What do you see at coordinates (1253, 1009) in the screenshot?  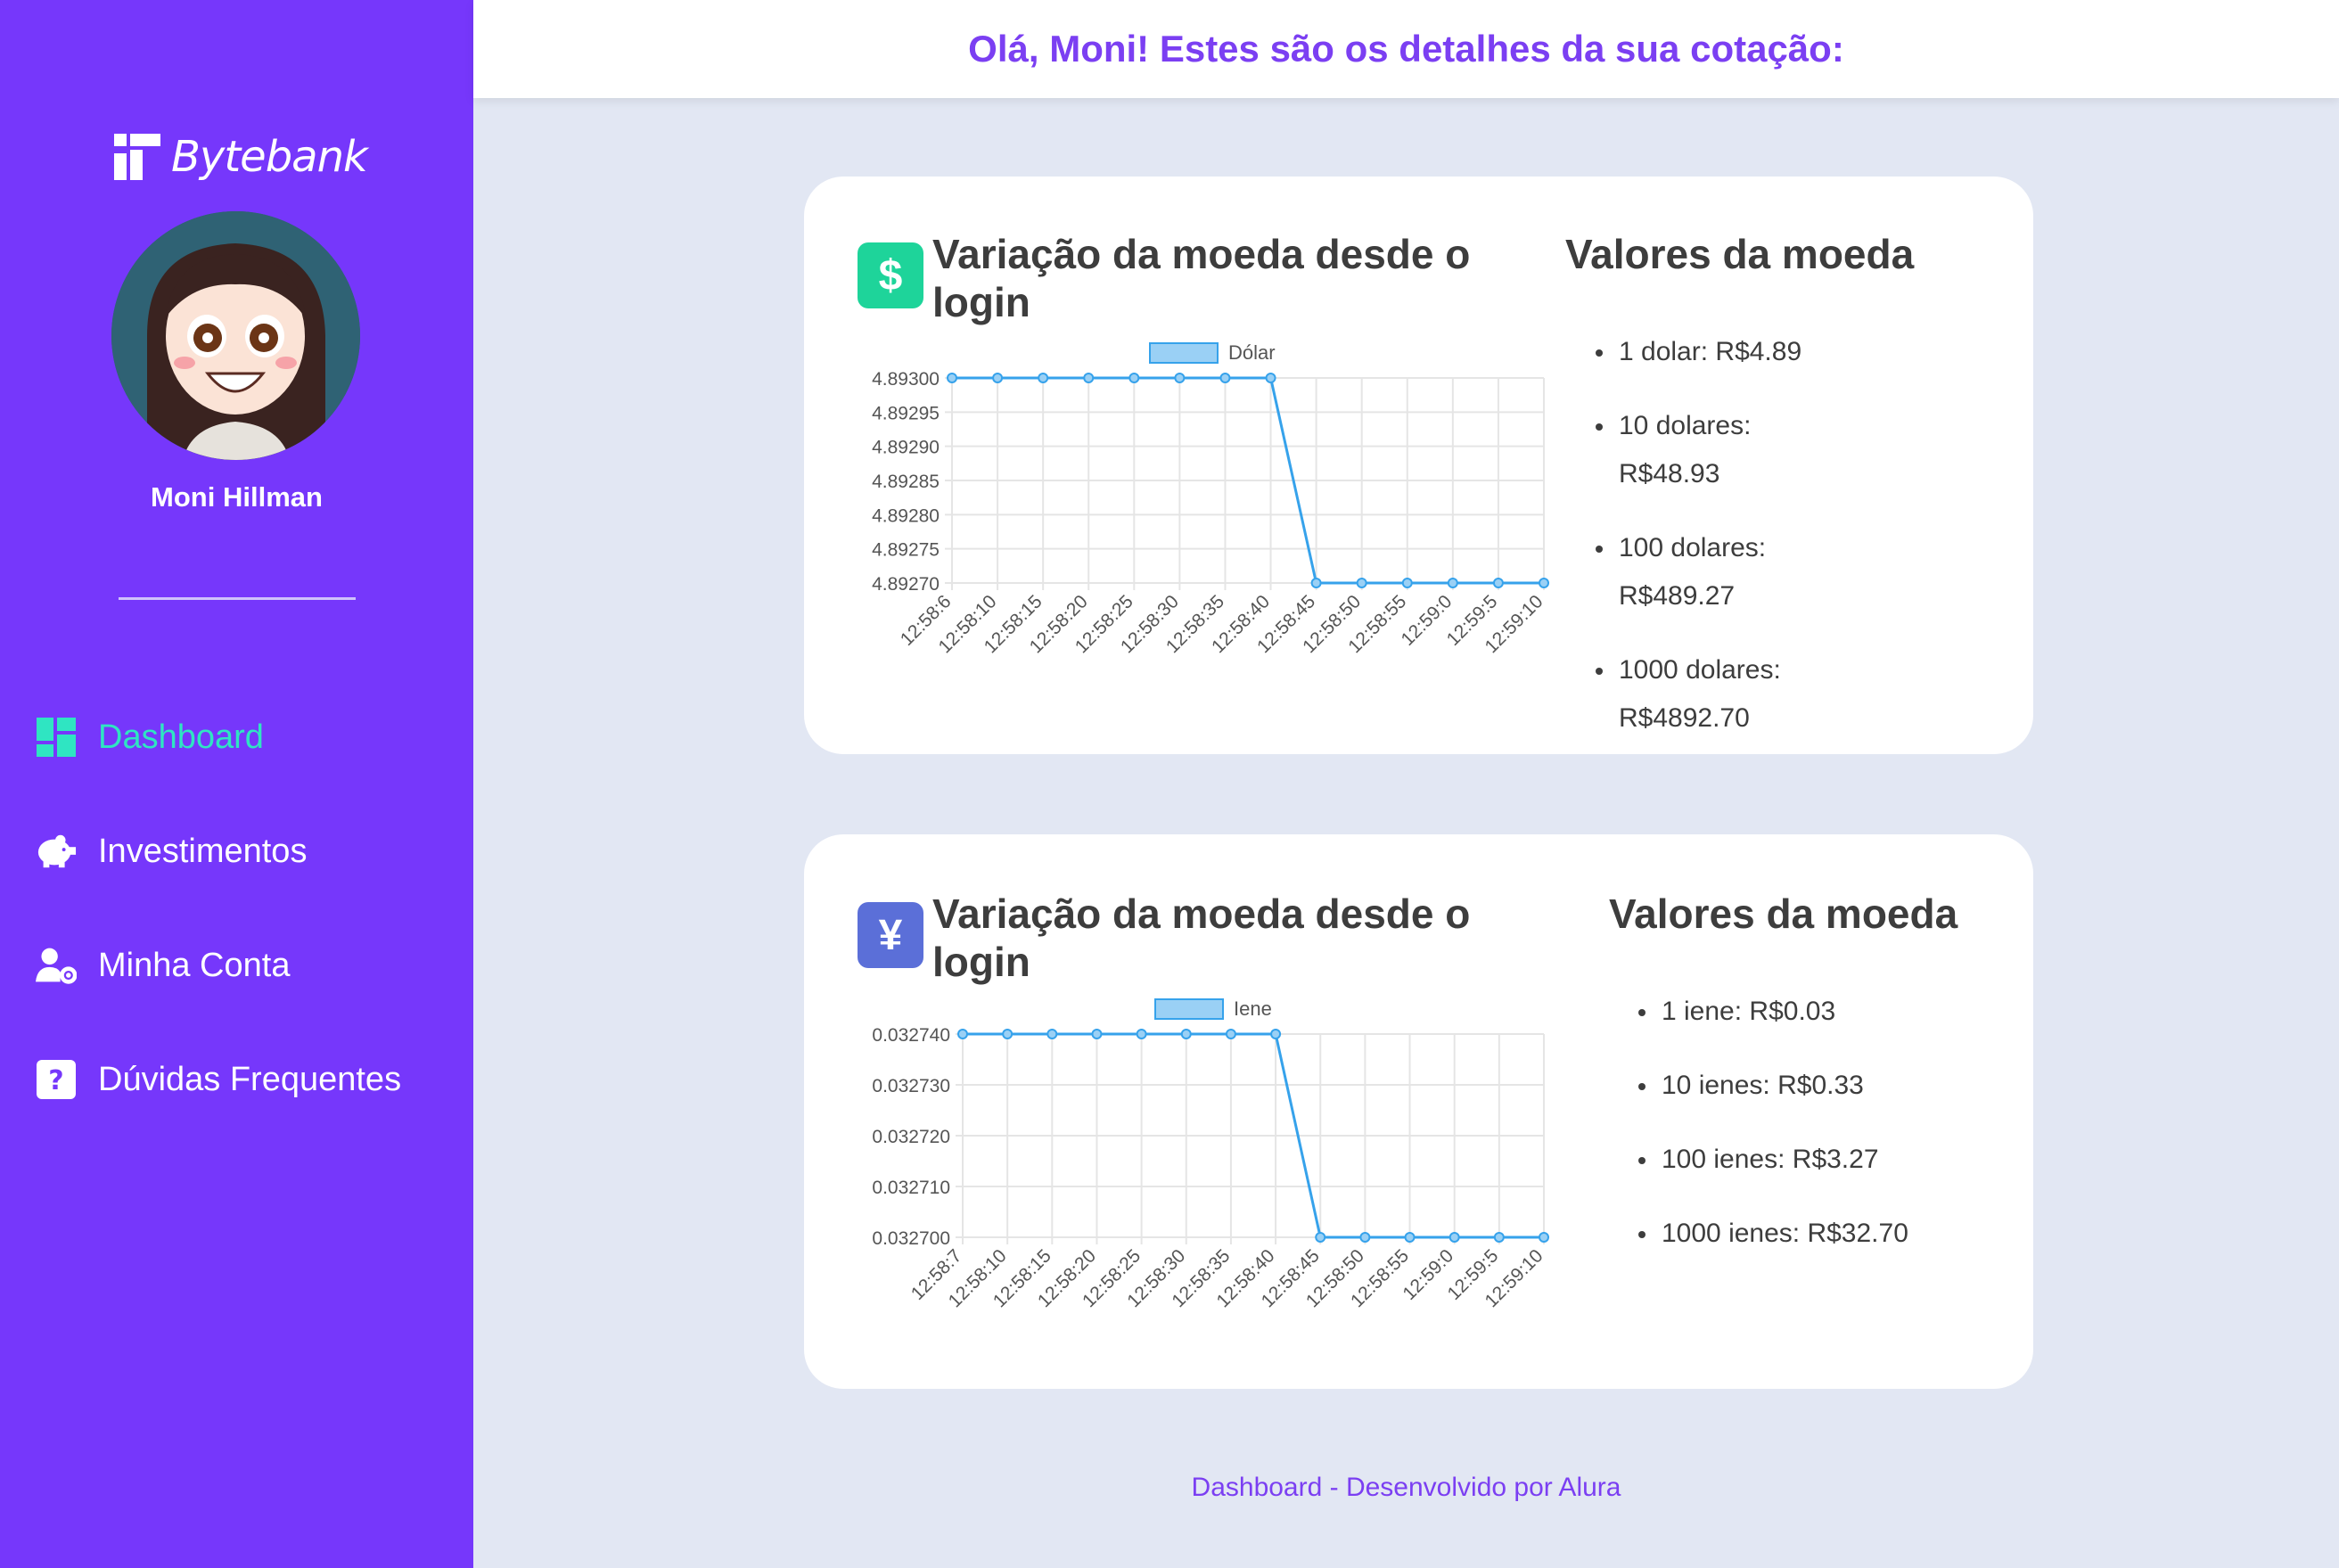 I see `legend-label: Iene` at bounding box center [1253, 1009].